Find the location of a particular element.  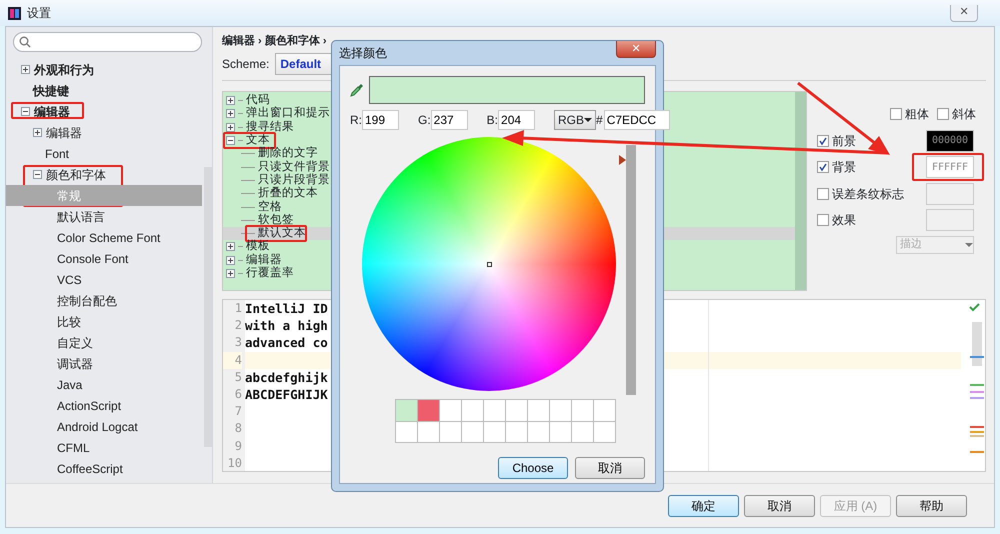

line-number: 3 is located at coordinates (238, 343).